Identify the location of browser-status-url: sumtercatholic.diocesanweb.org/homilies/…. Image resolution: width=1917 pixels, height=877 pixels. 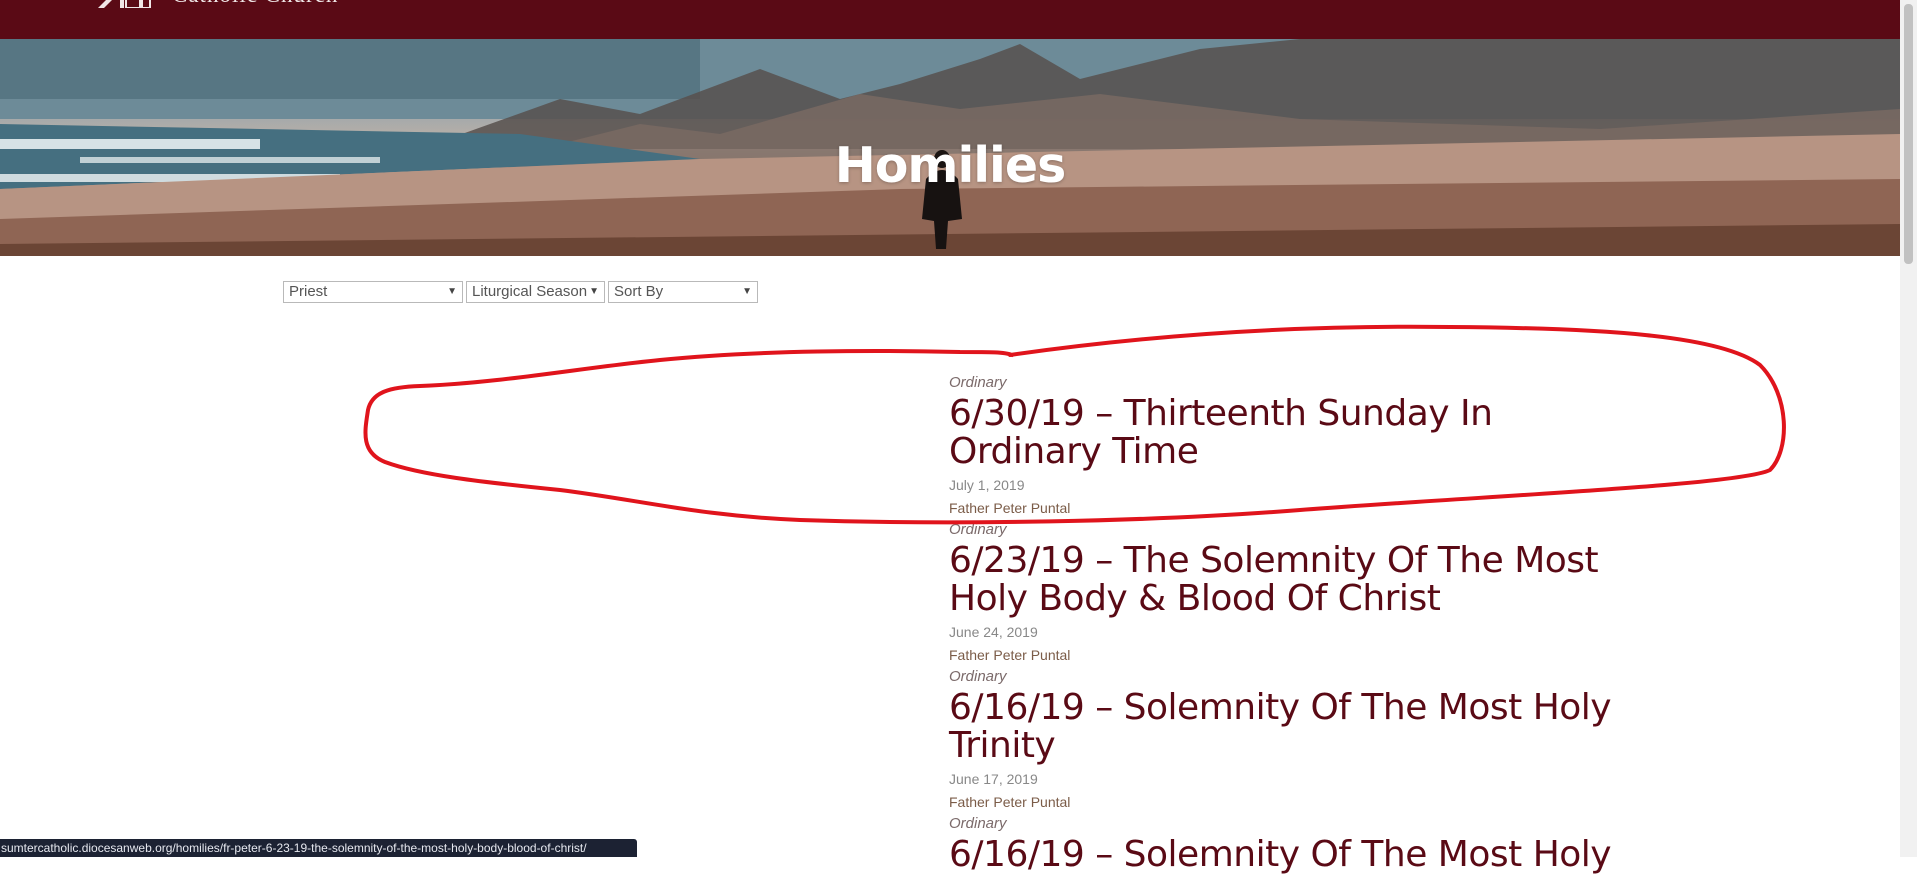
(318, 848).